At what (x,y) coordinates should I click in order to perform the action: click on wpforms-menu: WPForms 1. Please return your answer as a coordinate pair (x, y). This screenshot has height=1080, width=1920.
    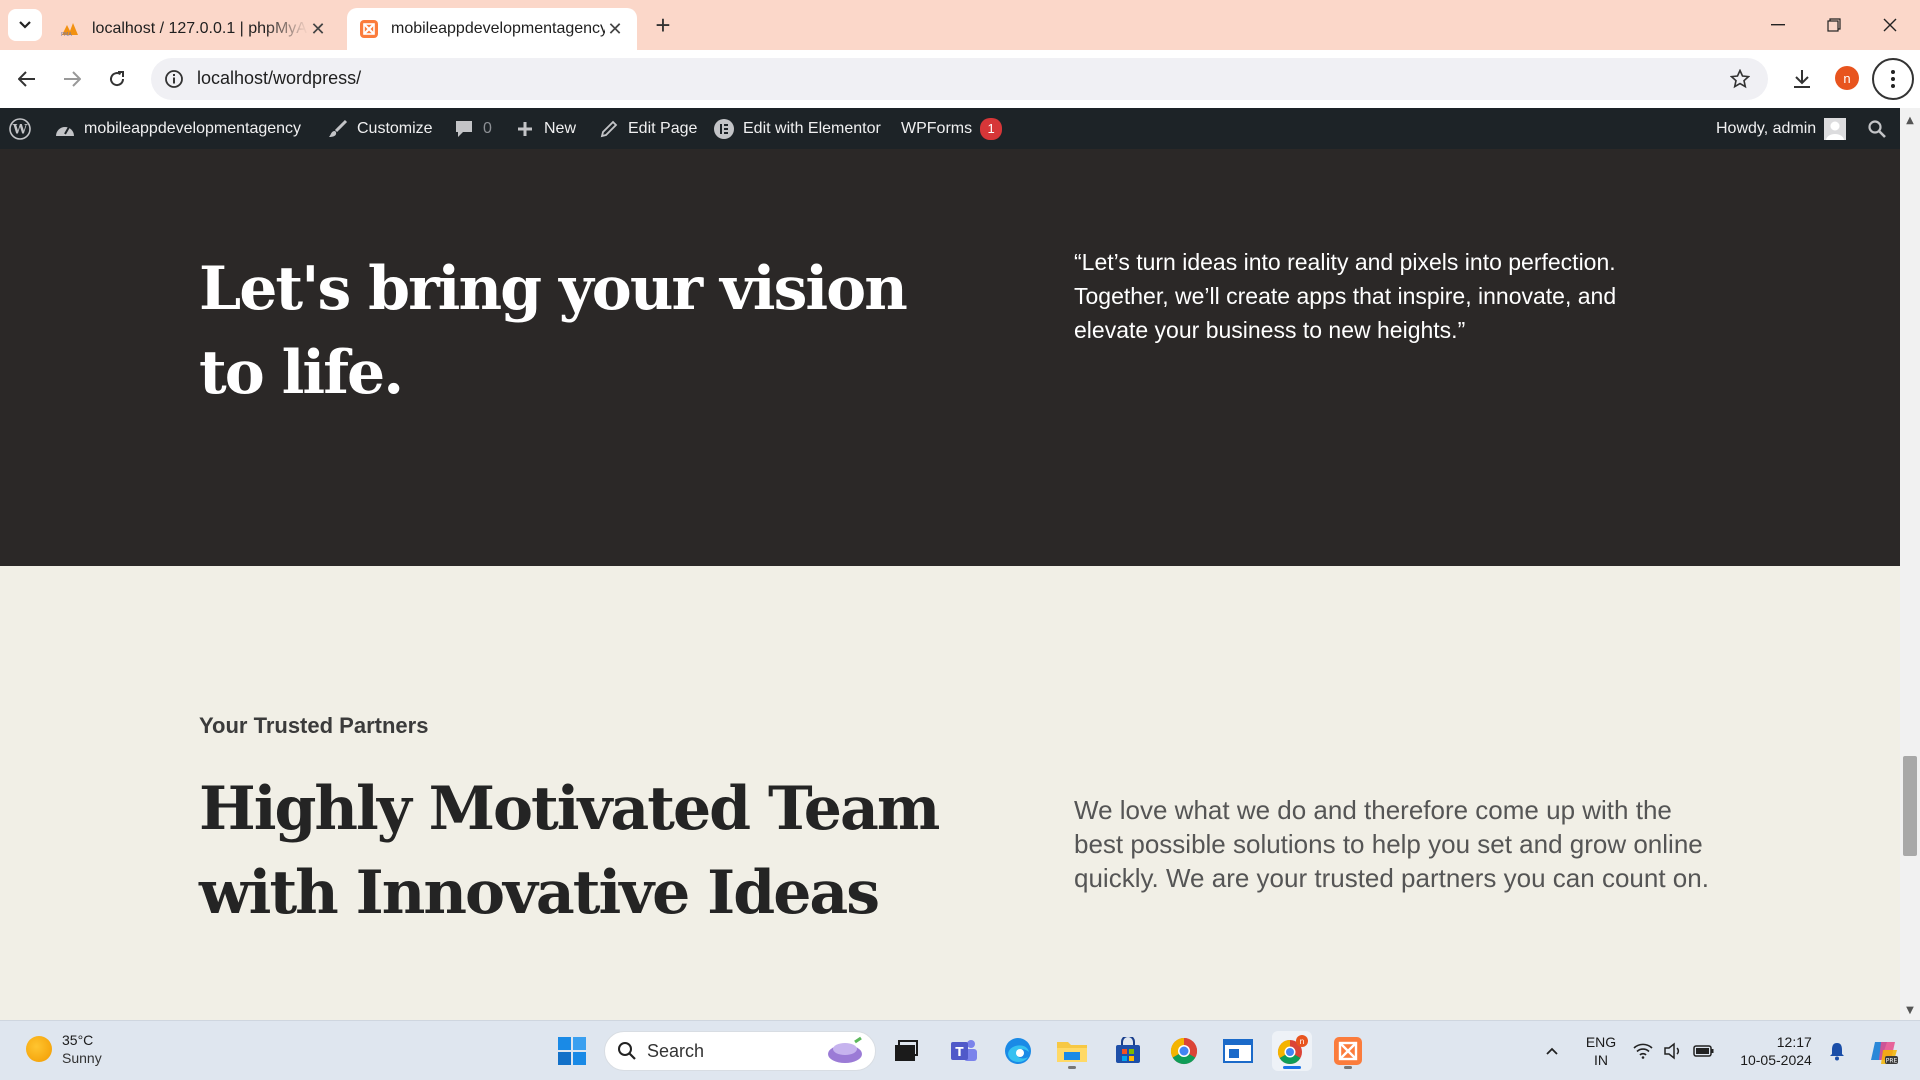
    Looking at the image, I should click on (952, 128).